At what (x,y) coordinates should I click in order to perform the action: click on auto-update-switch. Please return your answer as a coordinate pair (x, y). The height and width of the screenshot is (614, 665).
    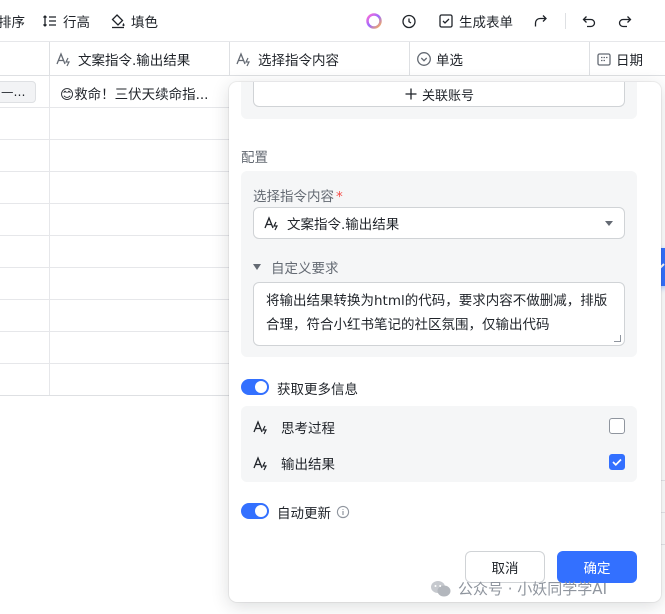
    Looking at the image, I should click on (255, 511).